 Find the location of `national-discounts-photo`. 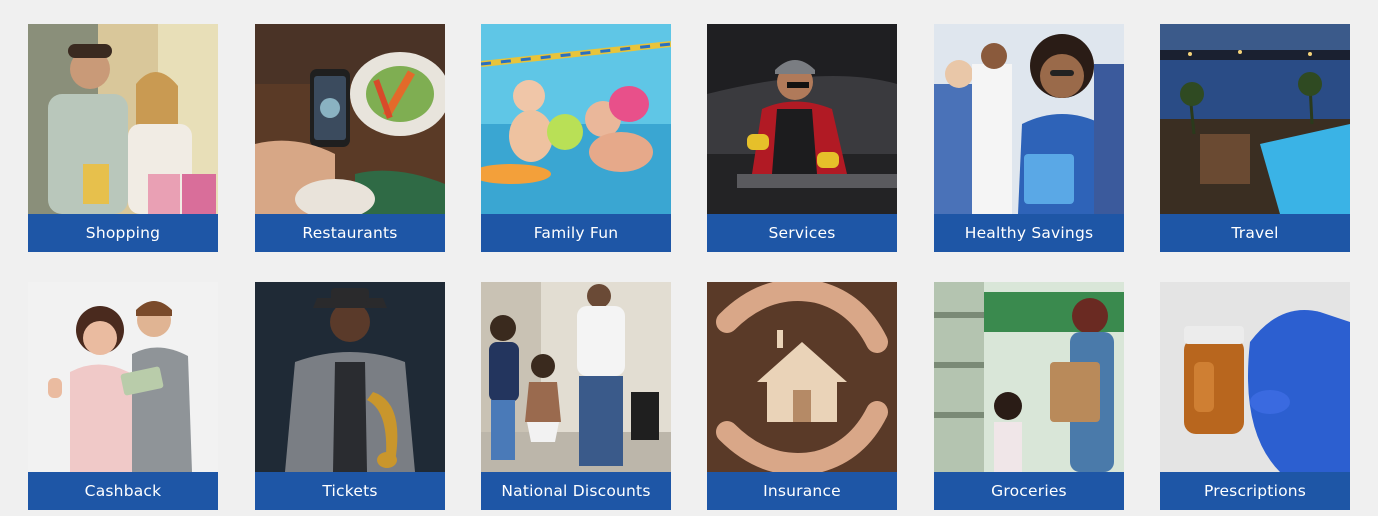

national-discounts-photo is located at coordinates (576, 377).